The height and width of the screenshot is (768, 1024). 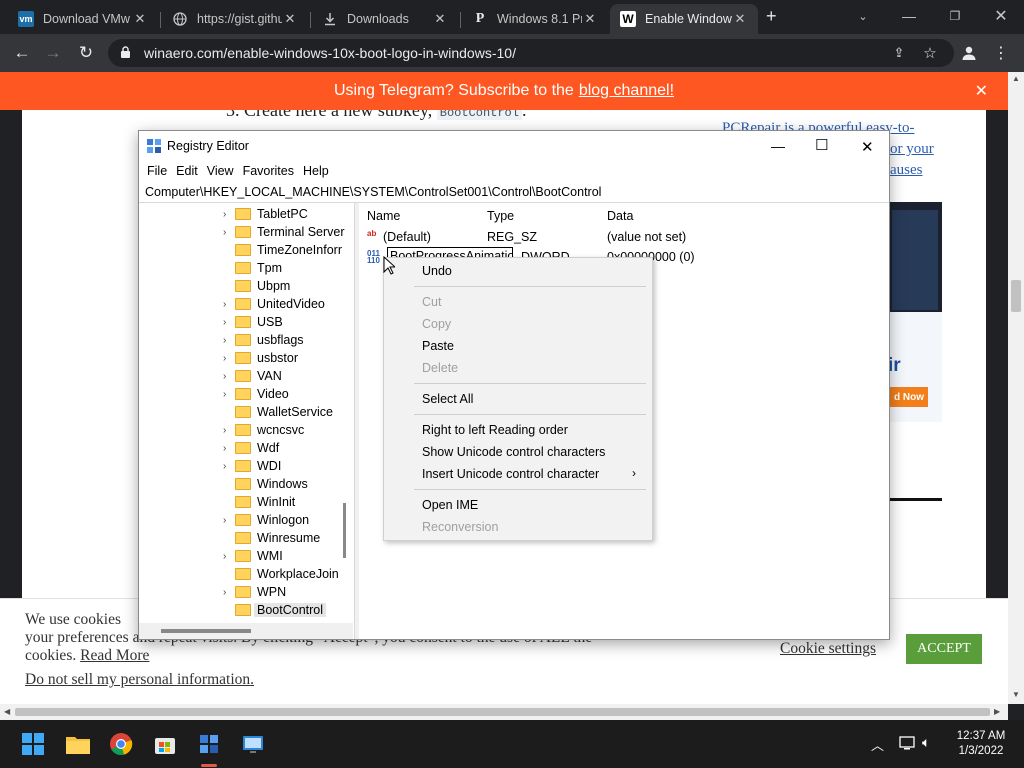 I want to click on tab-downloads: Downloads ✕, so click(x=385, y=19).